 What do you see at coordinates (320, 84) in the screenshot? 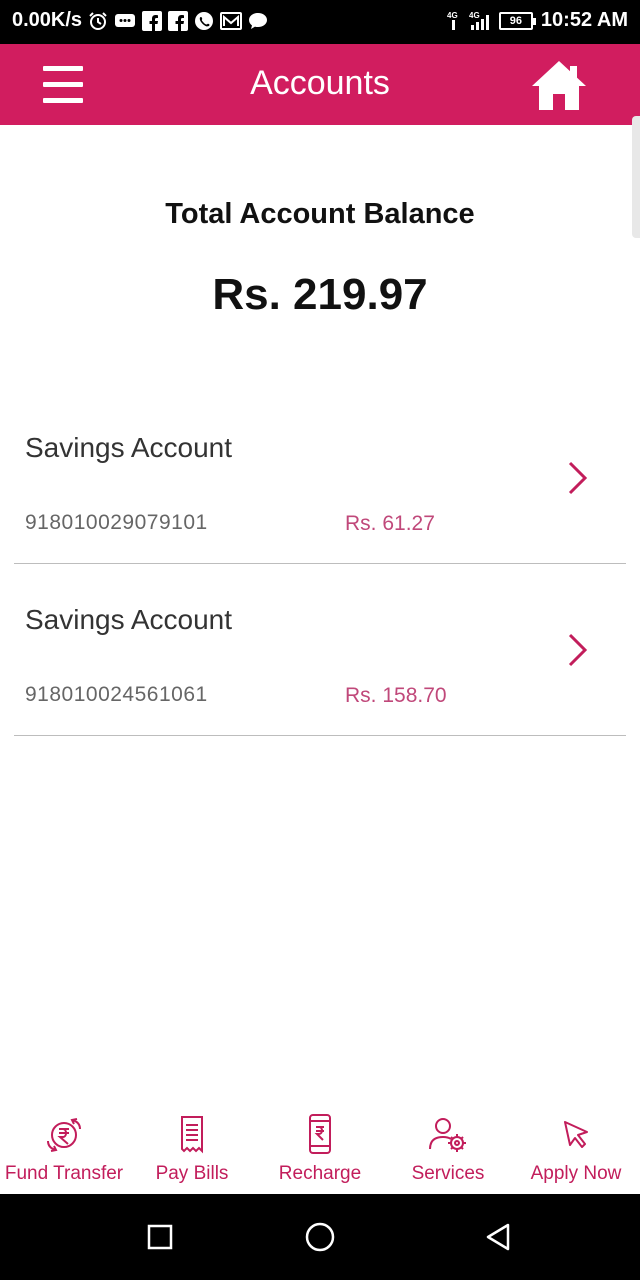
I see `app-bar: Accounts` at bounding box center [320, 84].